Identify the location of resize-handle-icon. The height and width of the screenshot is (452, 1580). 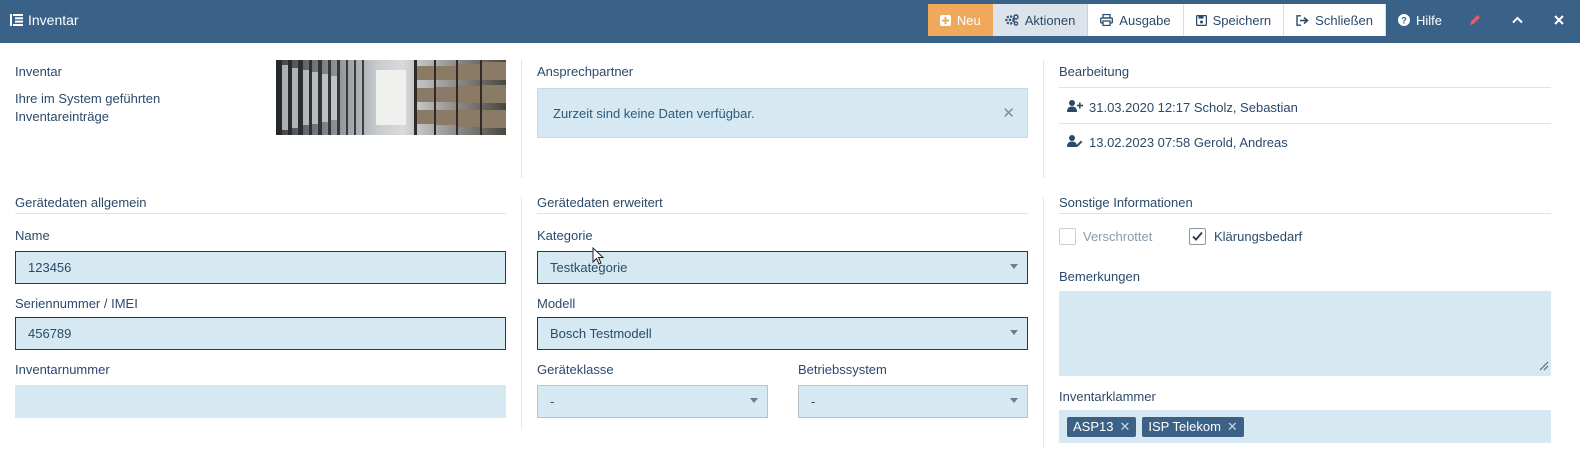
(1543, 366).